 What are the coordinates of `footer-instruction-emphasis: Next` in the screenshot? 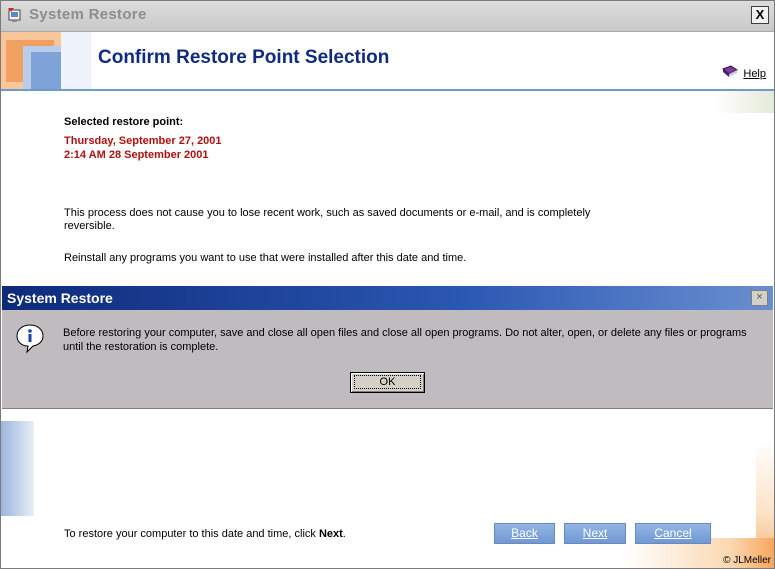 It's located at (330, 534).